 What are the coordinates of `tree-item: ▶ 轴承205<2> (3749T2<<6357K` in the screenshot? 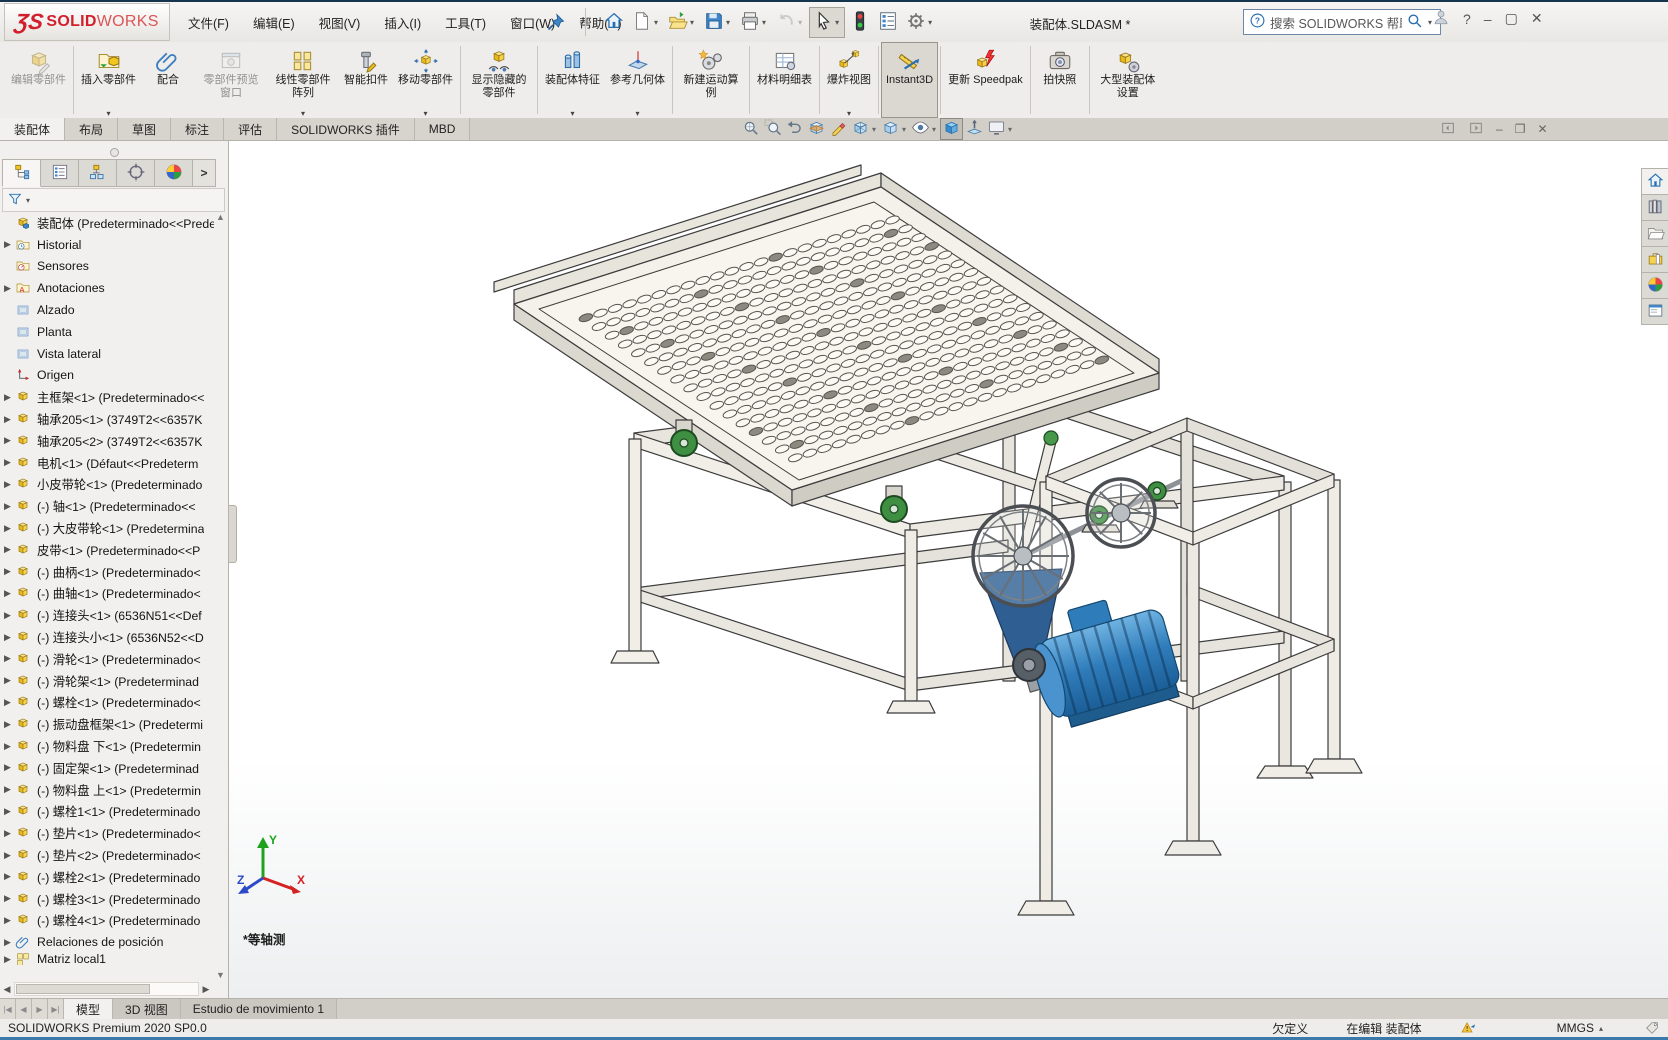 It's located at (107, 441).